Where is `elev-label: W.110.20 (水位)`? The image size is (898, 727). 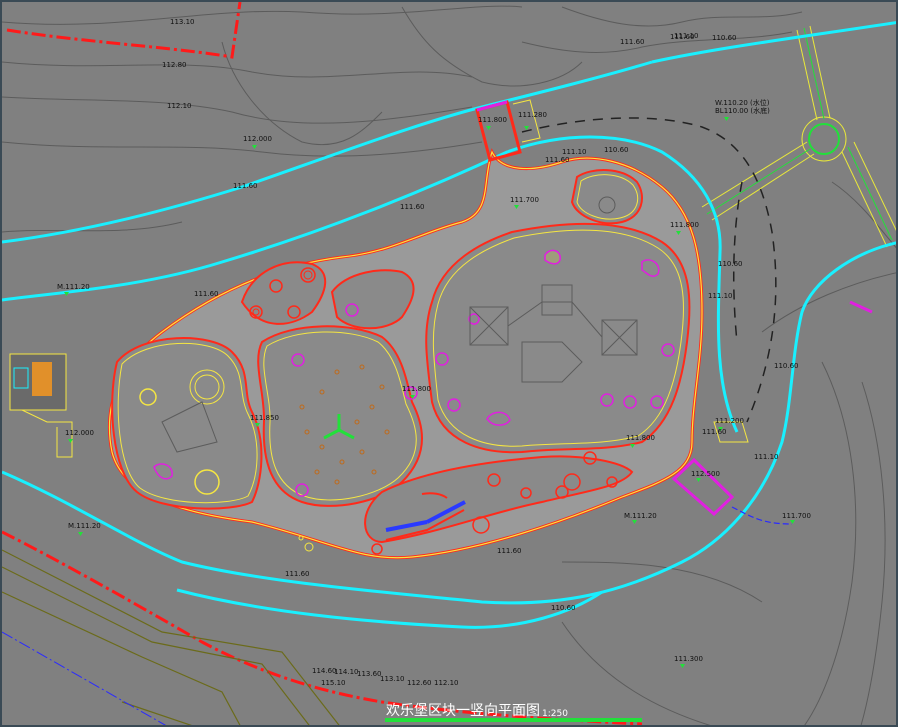 elev-label: W.110.20 (水位) is located at coordinates (742, 102).